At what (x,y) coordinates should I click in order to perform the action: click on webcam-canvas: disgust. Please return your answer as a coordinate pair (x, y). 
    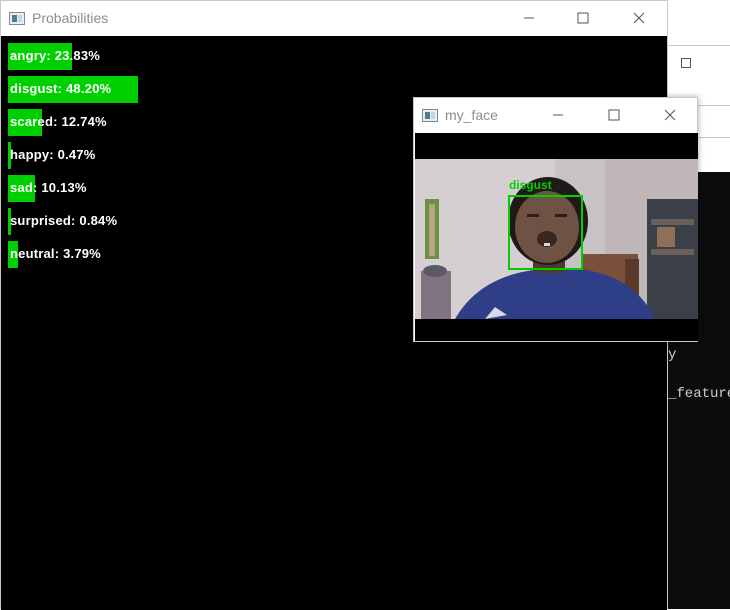
    Looking at the image, I should click on (556, 237).